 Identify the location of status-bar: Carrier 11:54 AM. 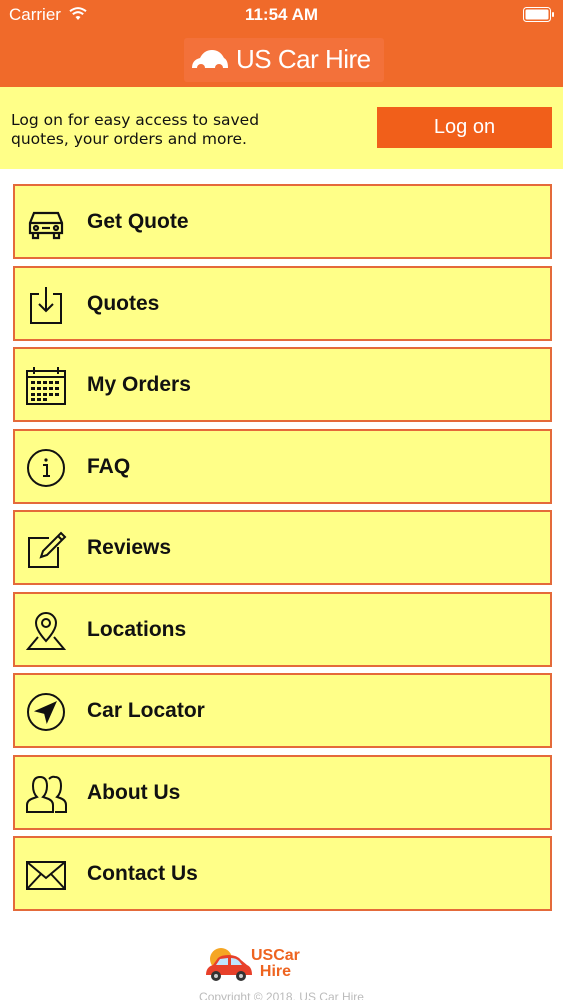
(281, 15).